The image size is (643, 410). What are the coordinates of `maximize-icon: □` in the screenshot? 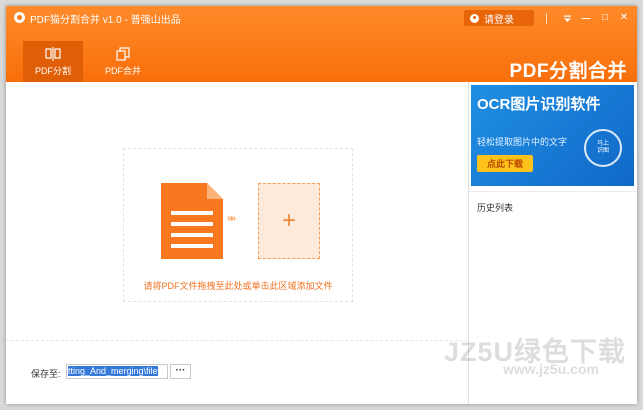 It's located at (605, 17).